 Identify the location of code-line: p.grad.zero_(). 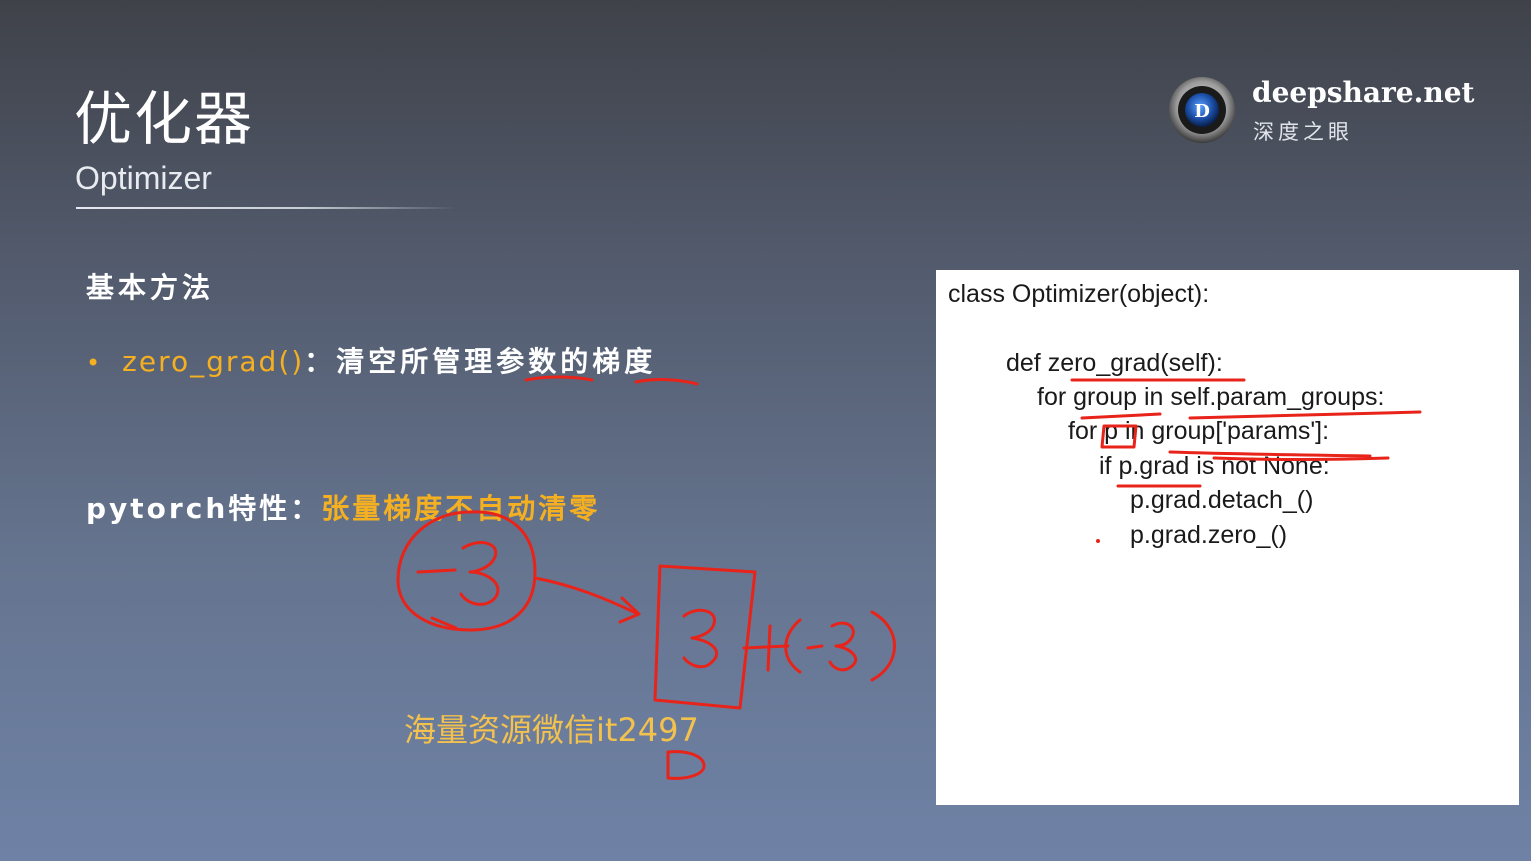
(1209, 535).